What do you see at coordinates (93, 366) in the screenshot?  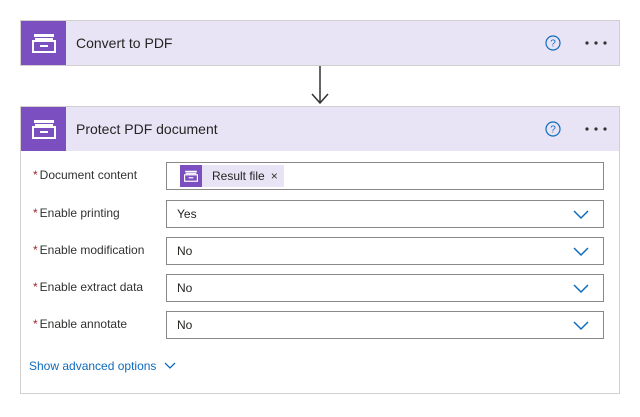 I see `advanced-options-label: Show advanced options` at bounding box center [93, 366].